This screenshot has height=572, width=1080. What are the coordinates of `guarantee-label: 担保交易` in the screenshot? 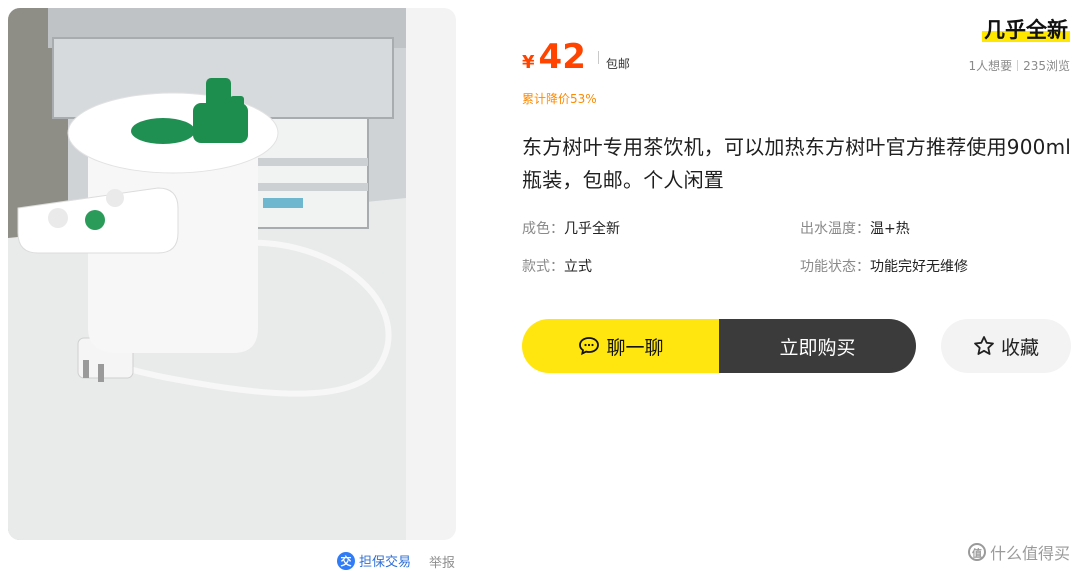 It's located at (385, 562).